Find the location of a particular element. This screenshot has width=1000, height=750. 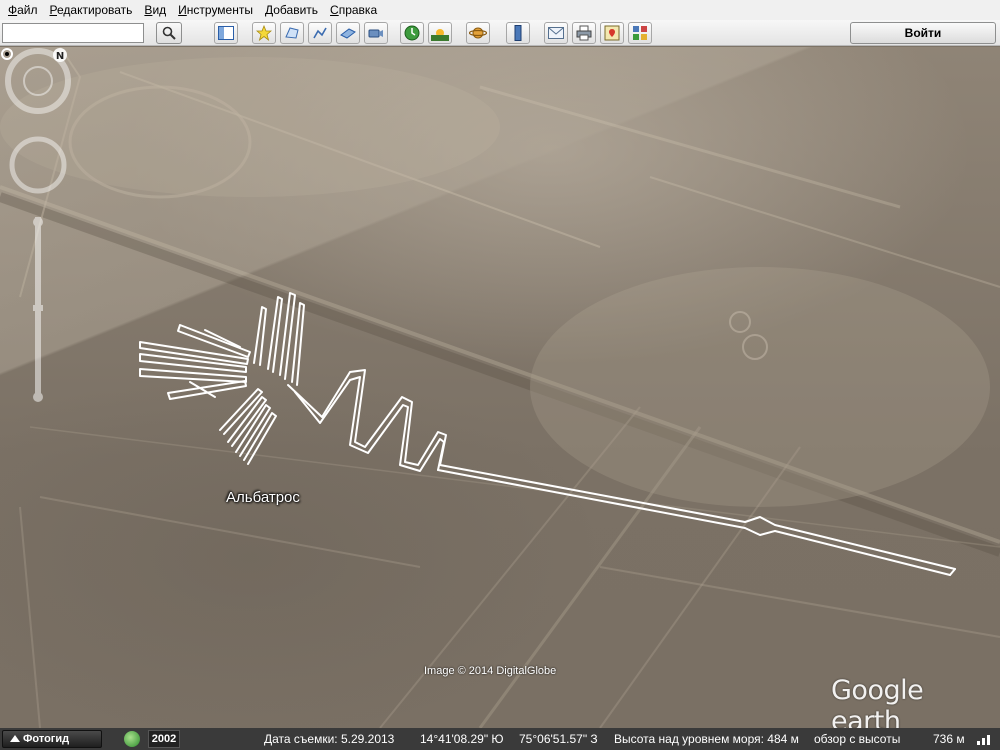

polygon-icon is located at coordinates (292, 33).